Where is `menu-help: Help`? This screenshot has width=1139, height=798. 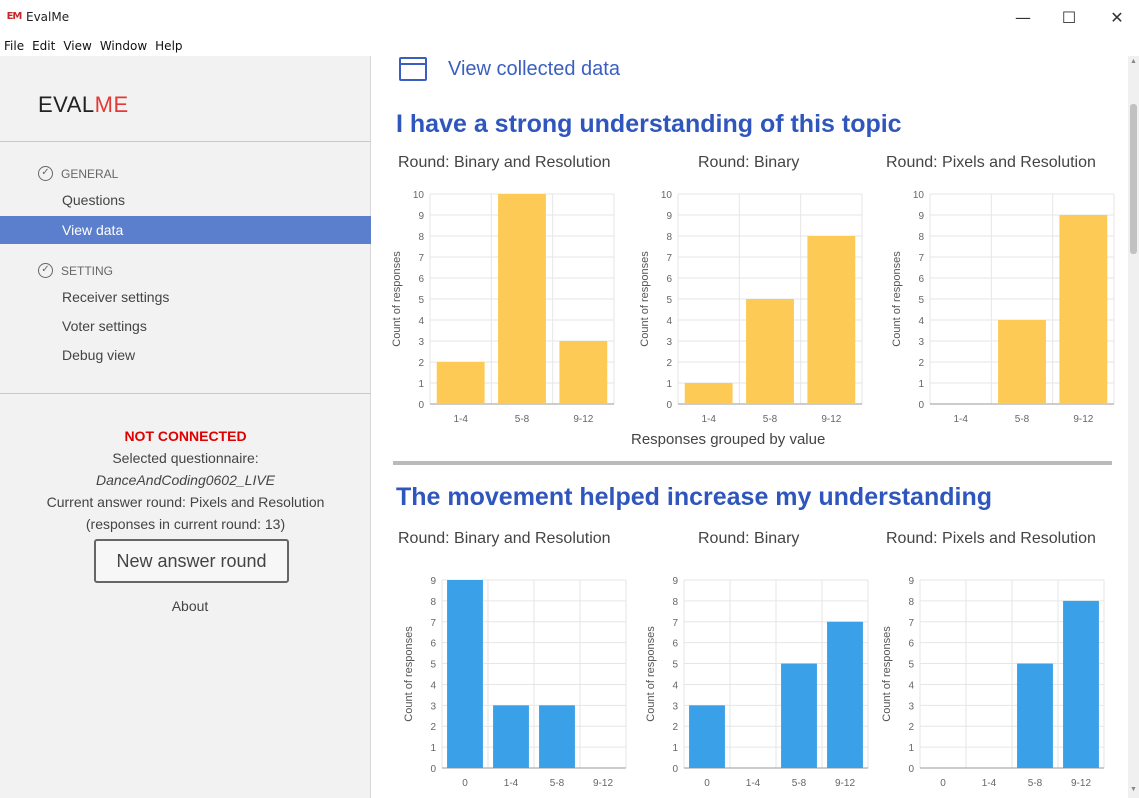 menu-help: Help is located at coordinates (168, 46).